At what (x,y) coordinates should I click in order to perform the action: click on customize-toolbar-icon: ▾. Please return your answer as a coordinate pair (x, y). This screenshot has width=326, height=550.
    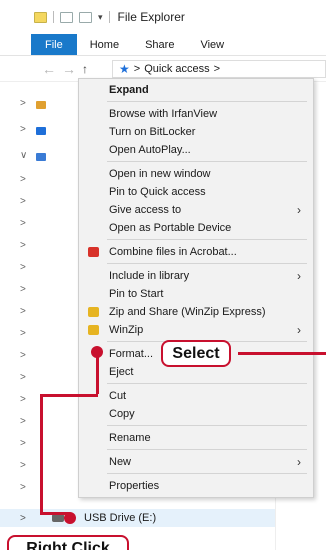
    Looking at the image, I should click on (100, 17).